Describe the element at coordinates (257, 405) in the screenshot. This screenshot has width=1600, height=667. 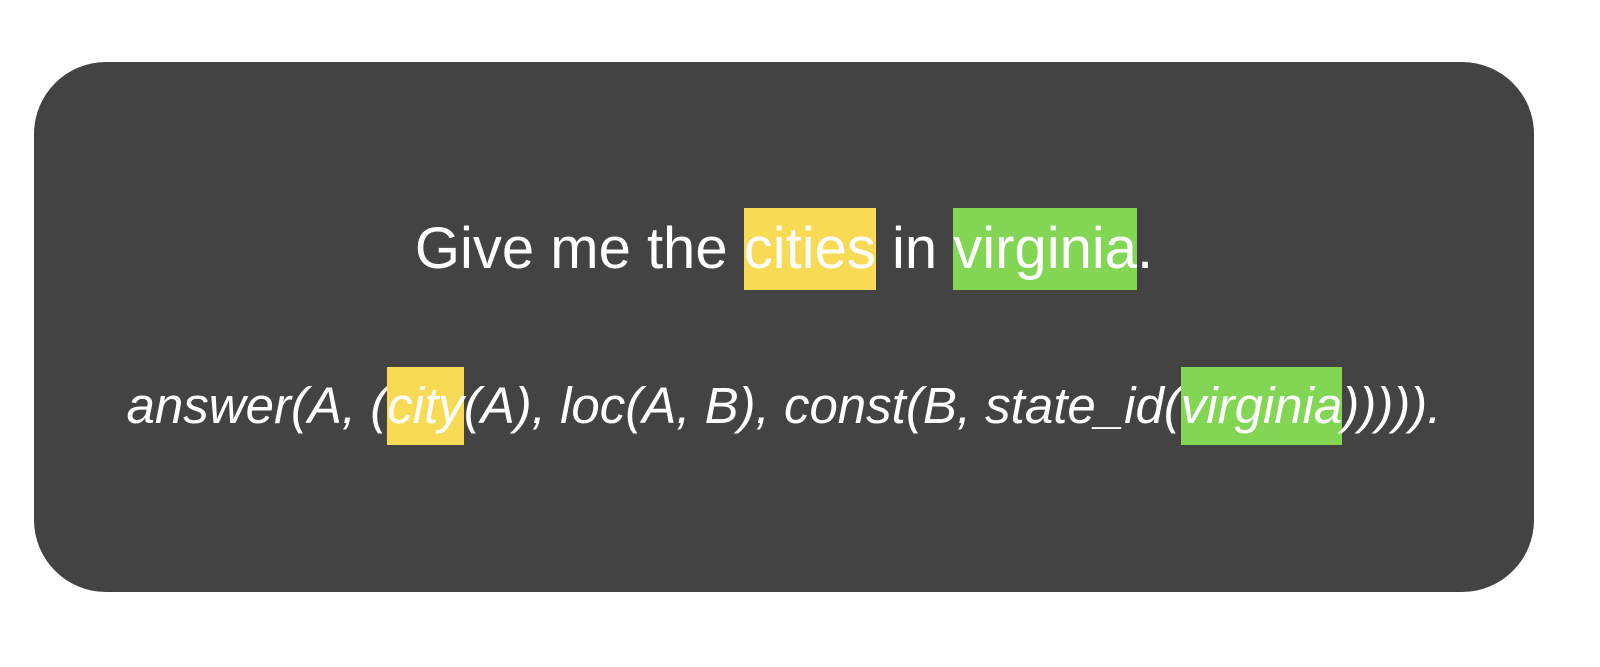
I see `logical-form-text-1: answer(A, (` at that location.